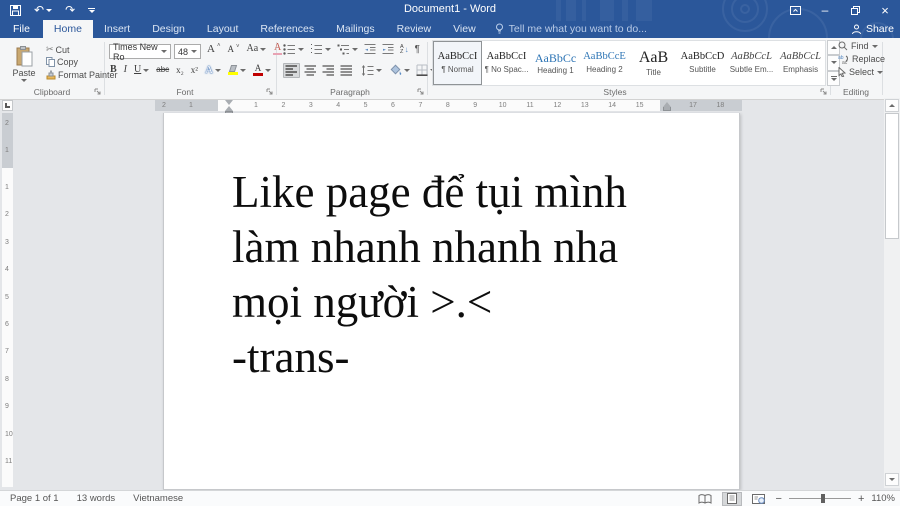 The width and height of the screenshot is (900, 506). Describe the element at coordinates (213, 49) in the screenshot. I see `grow-font-button: A ˄` at that location.